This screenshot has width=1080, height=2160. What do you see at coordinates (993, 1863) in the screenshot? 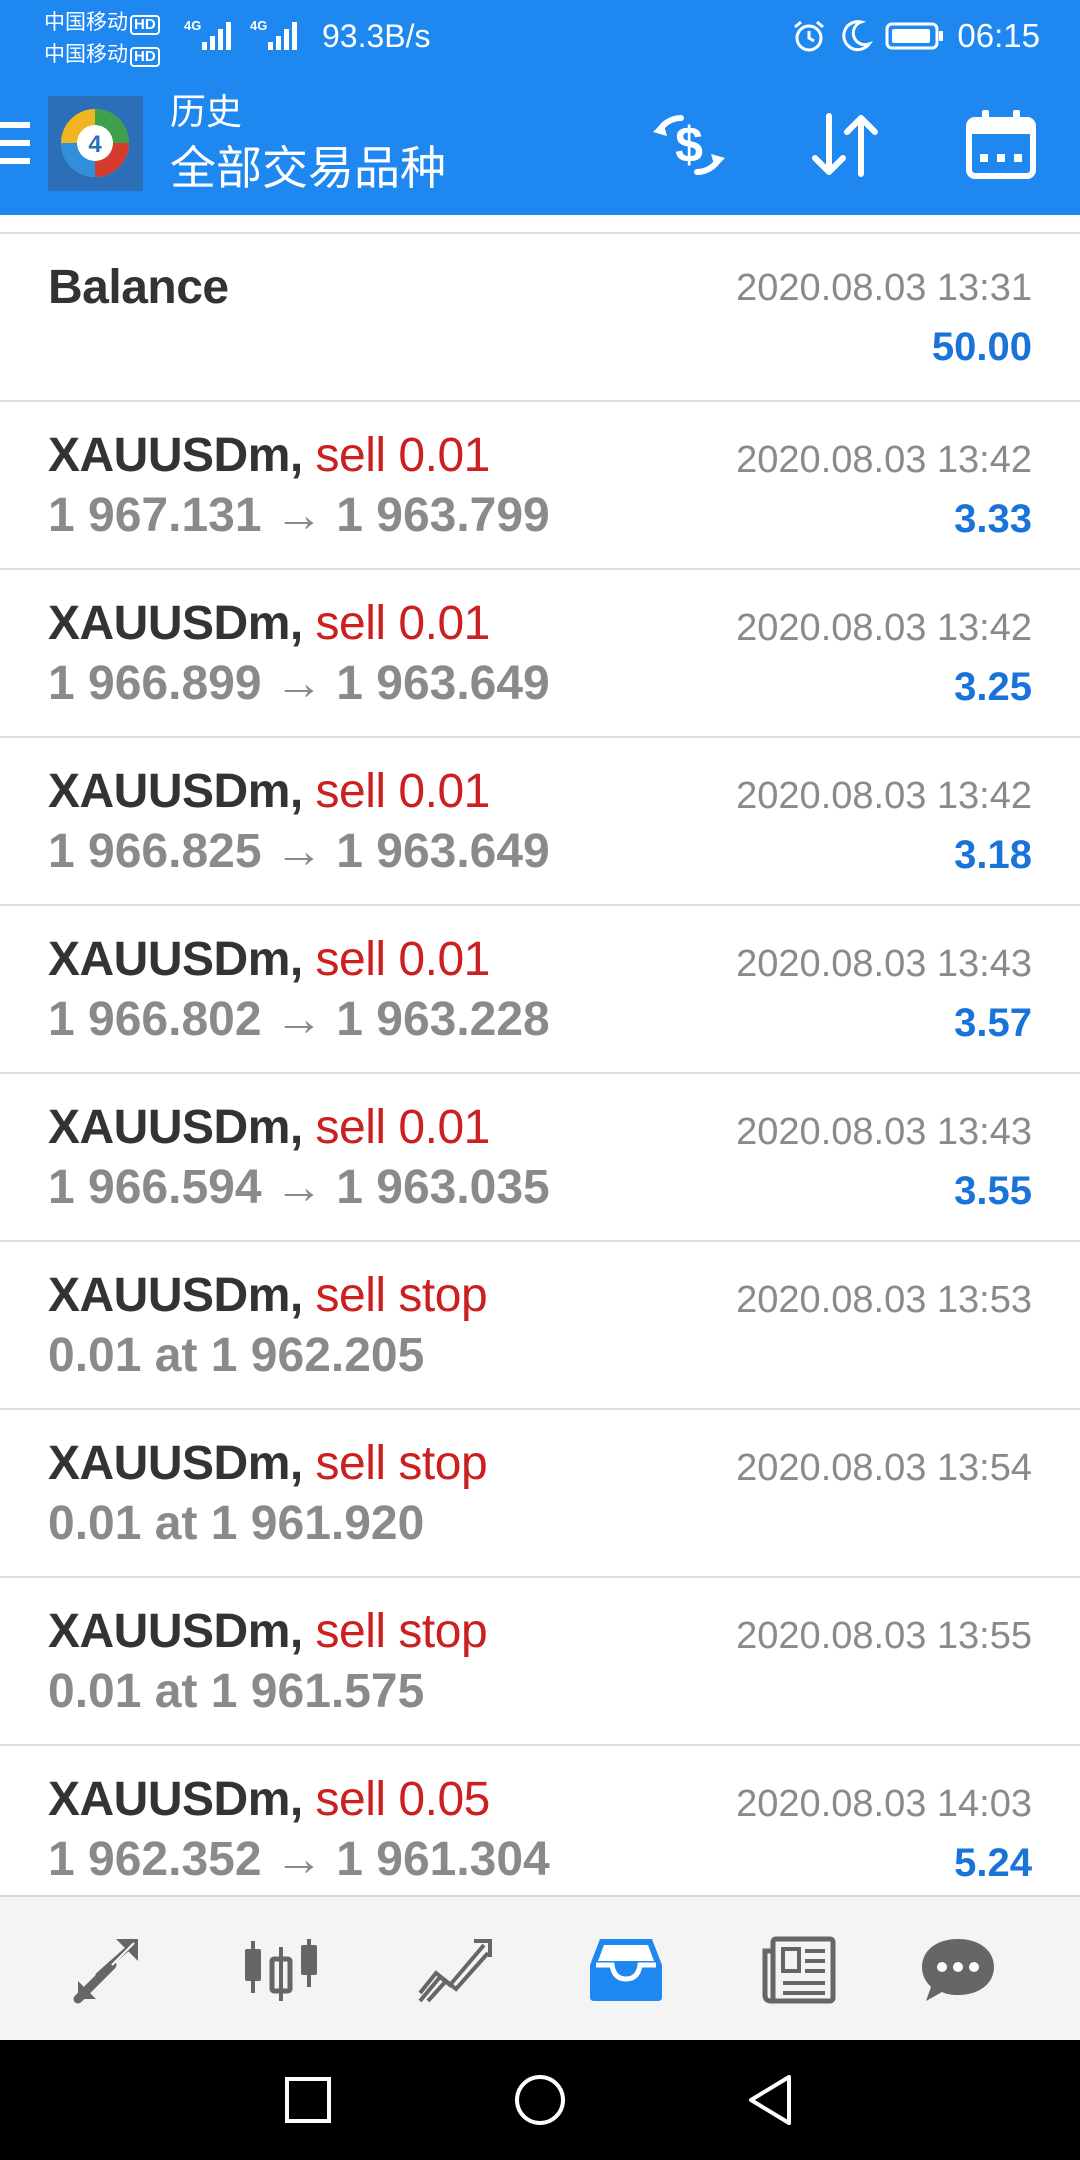
I see `row-profit: 5.24` at bounding box center [993, 1863].